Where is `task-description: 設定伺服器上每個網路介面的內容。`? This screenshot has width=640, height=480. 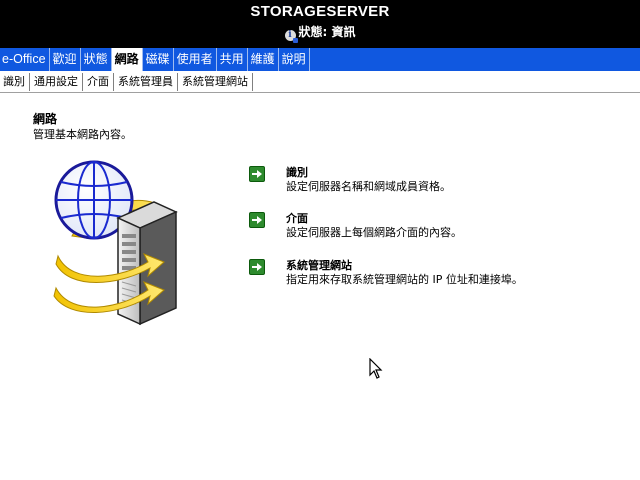 task-description: 設定伺服器上每個網路介面的內容。 is located at coordinates (374, 232).